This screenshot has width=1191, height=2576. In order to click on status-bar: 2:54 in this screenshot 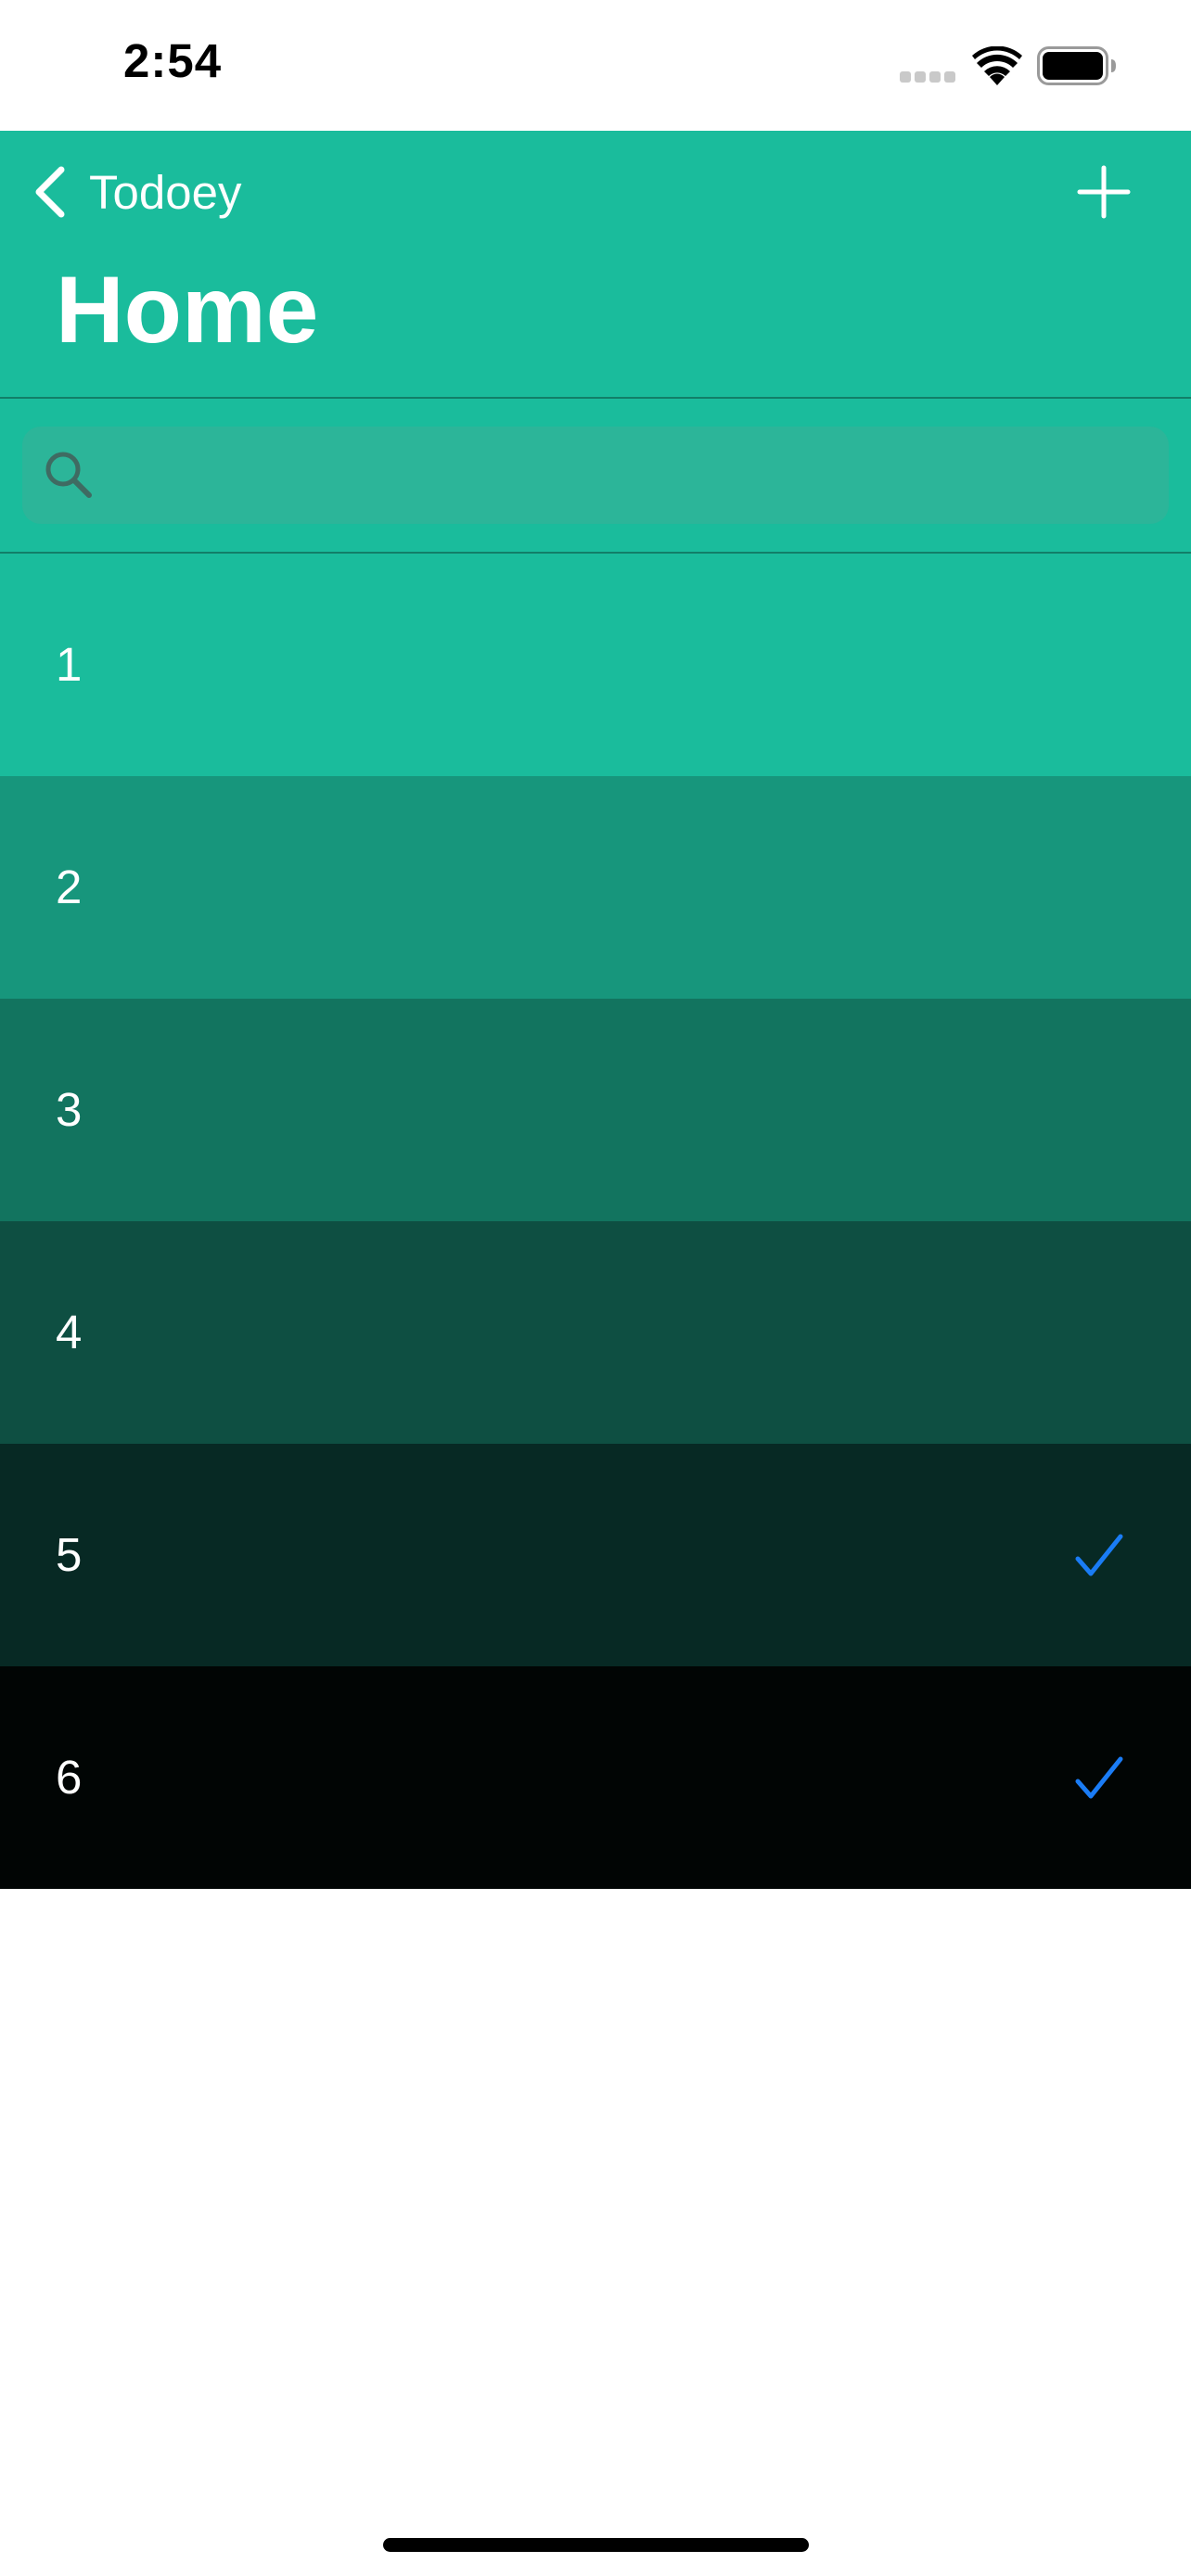, I will do `click(595, 66)`.